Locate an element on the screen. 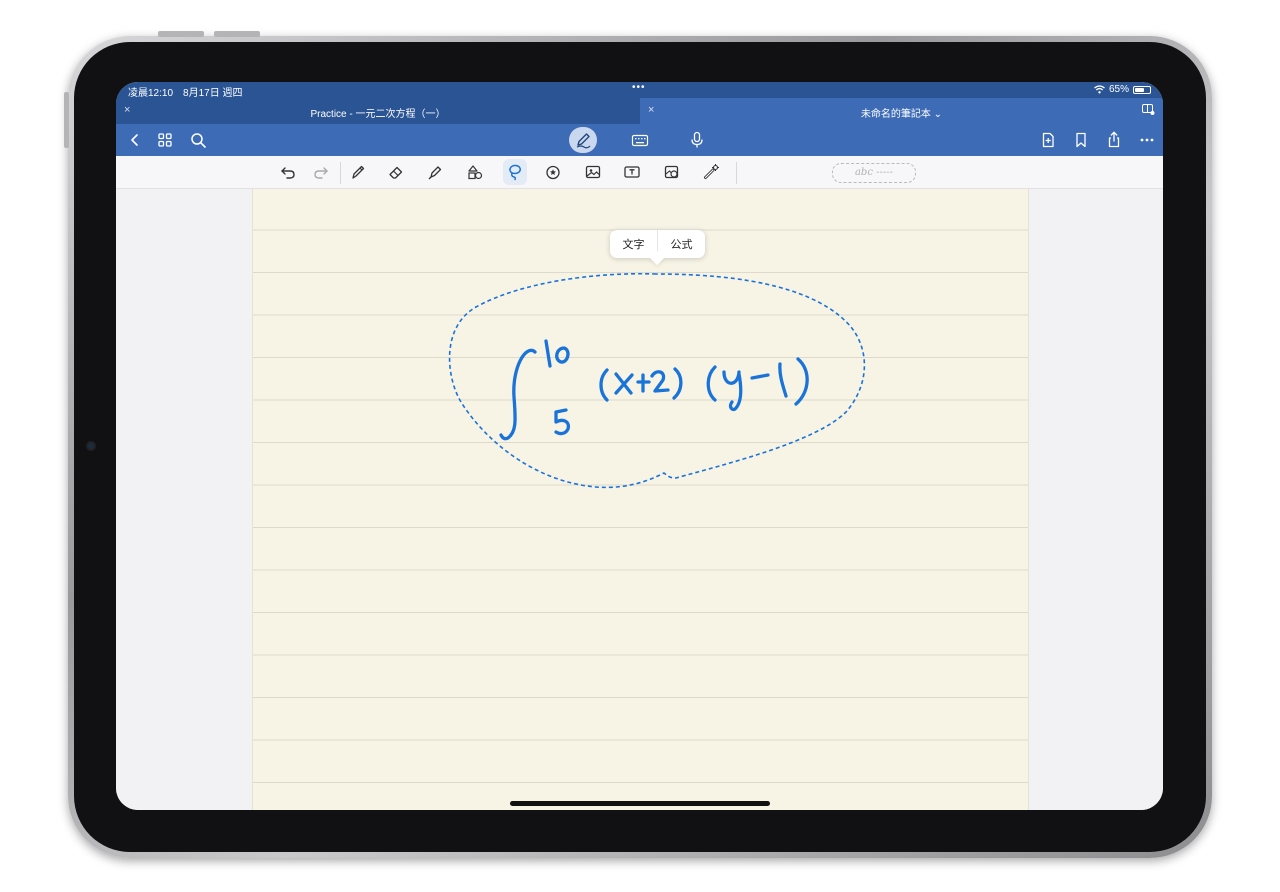 Image resolution: width=1280 pixels, height=892 pixels. handwriting-hint: abc ----- is located at coordinates (874, 173).